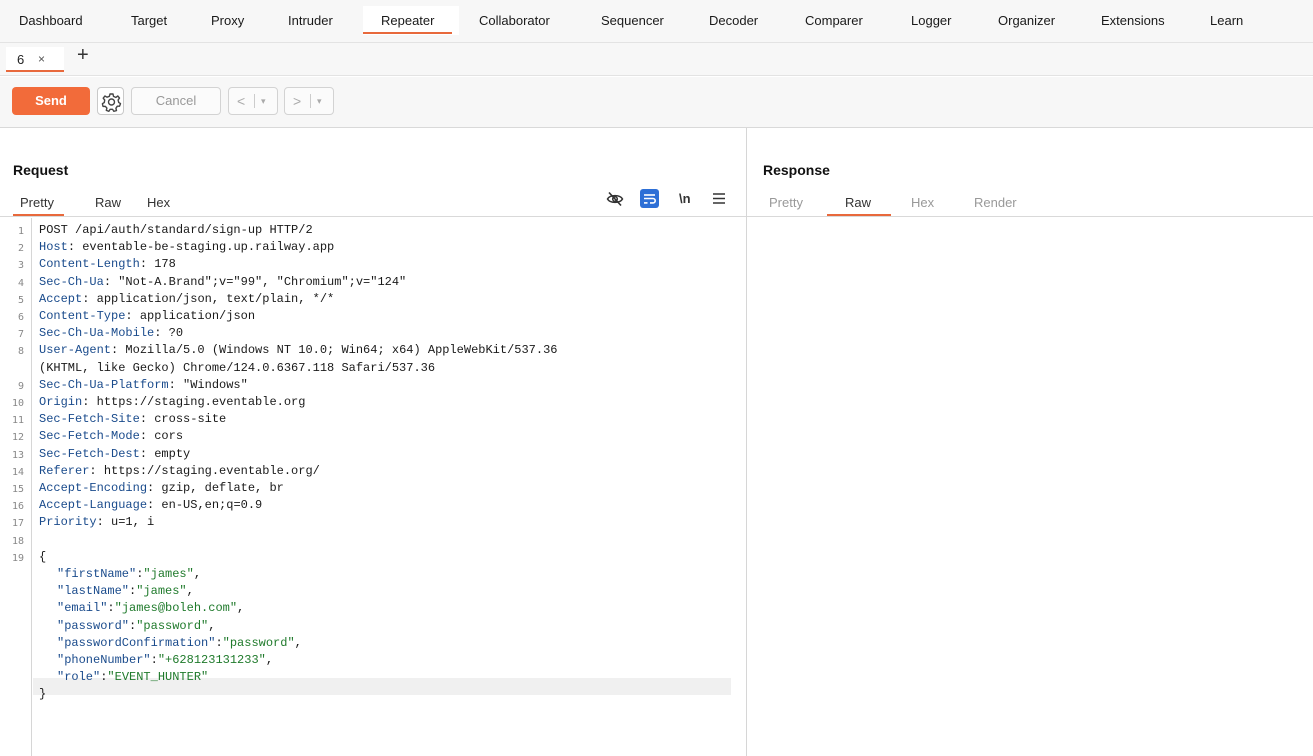 This screenshot has height=756, width=1313. What do you see at coordinates (125, 522) in the screenshot?
I see `header-value: : u=1, i` at bounding box center [125, 522].